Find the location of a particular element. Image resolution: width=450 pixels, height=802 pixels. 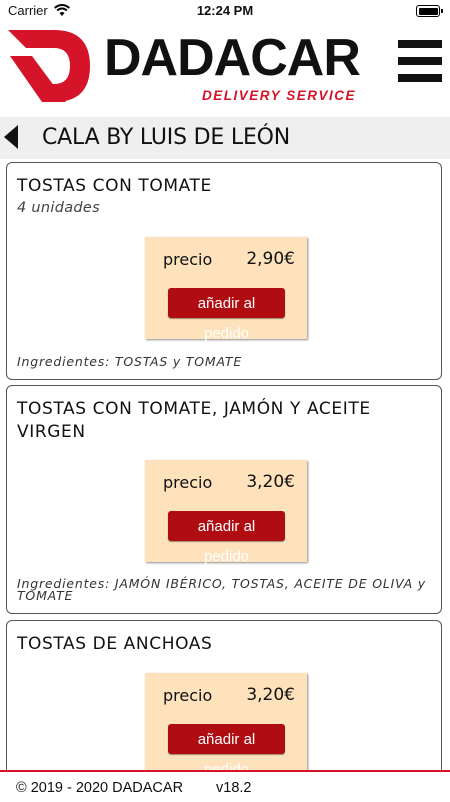

page-title: CALA BY LUIS DE LEÓN is located at coordinates (166, 137).